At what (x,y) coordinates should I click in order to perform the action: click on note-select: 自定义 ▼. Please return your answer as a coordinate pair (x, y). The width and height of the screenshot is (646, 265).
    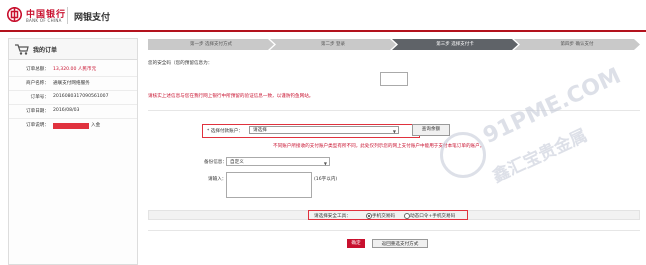
    Looking at the image, I should click on (278, 161).